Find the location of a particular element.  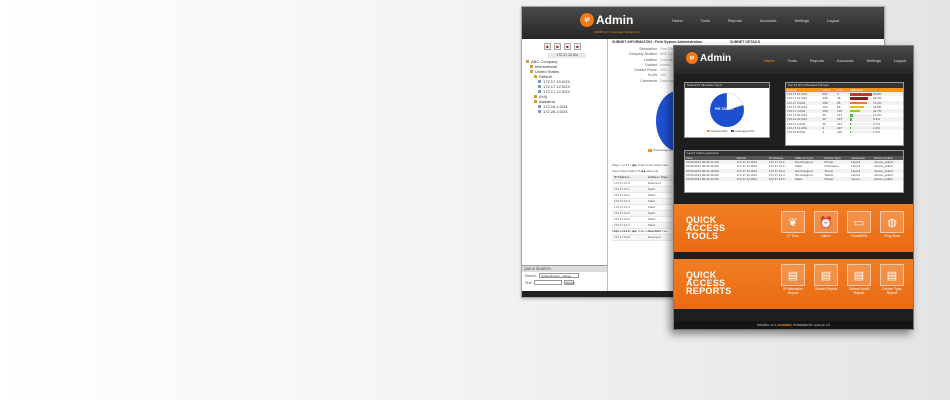

band-title-line: REPORTS is located at coordinates (709, 291).